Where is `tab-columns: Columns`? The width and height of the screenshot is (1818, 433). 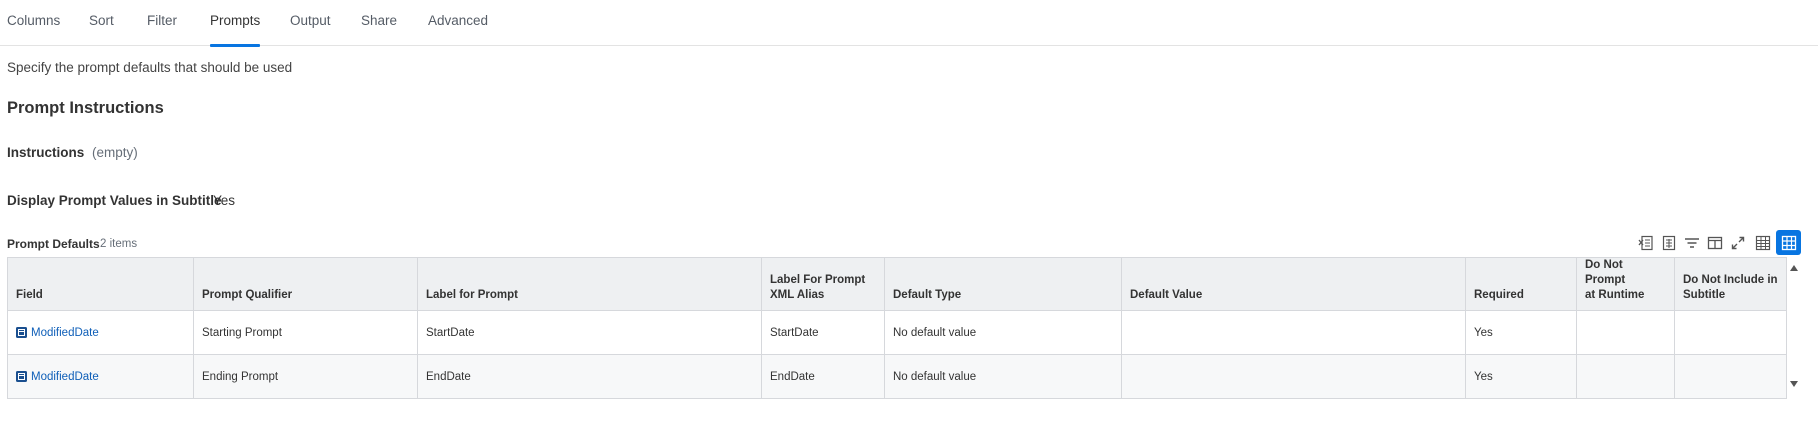
tab-columns: Columns is located at coordinates (33, 23).